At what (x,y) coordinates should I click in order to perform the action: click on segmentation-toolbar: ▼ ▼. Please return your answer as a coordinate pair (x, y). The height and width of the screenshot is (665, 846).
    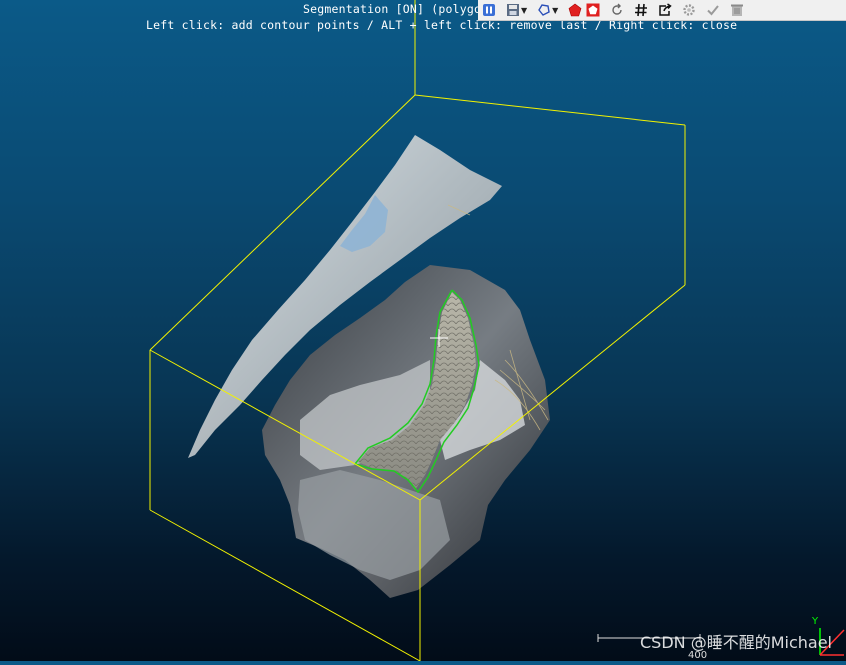
    Looking at the image, I should click on (662, 10).